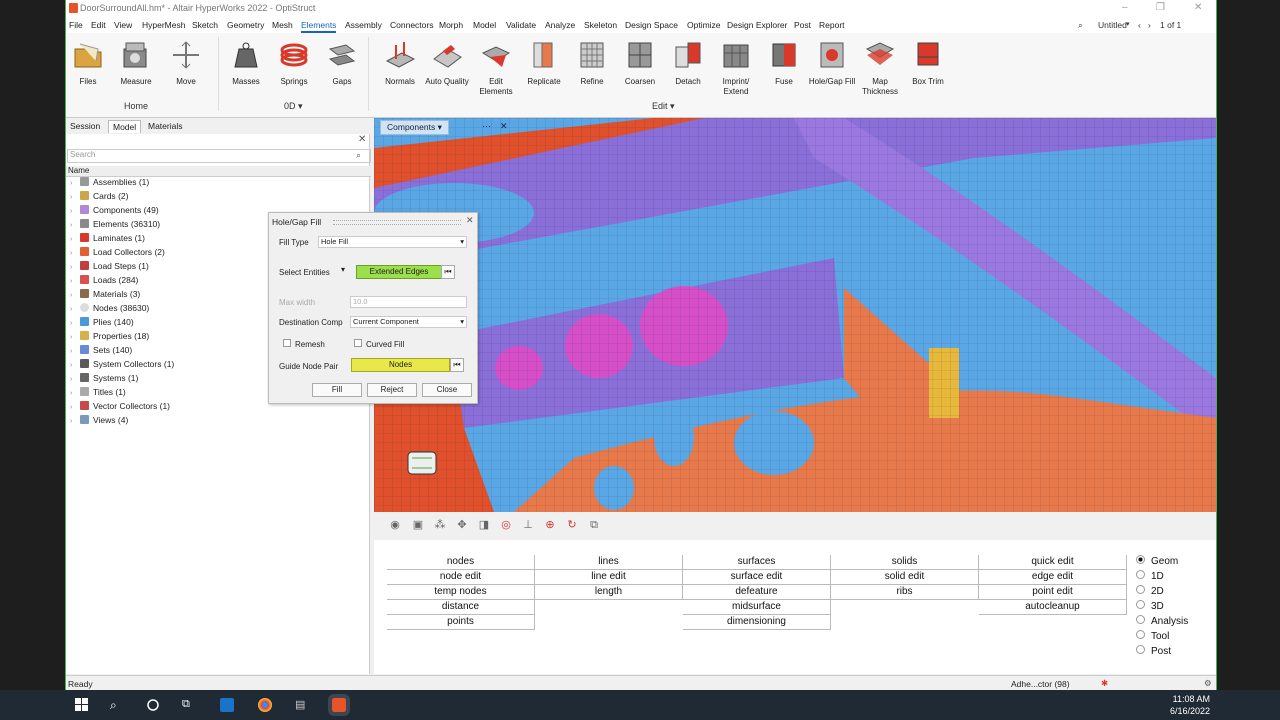  I want to click on menu-sketch: Sketch, so click(205, 25).